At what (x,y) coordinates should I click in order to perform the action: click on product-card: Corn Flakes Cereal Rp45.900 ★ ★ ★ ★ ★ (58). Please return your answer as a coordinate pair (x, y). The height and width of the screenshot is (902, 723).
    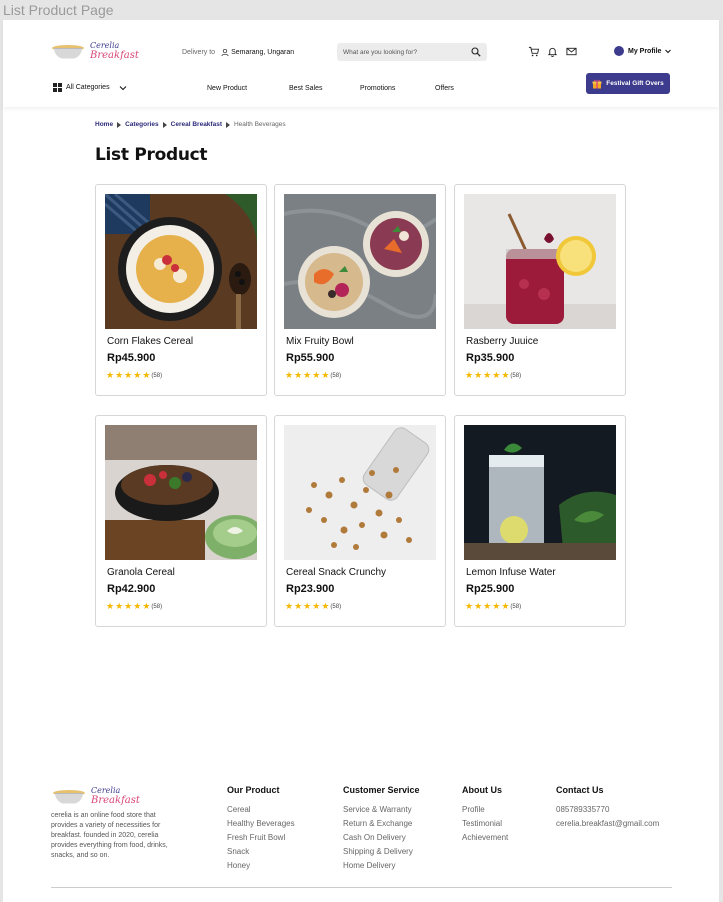
    Looking at the image, I should click on (181, 290).